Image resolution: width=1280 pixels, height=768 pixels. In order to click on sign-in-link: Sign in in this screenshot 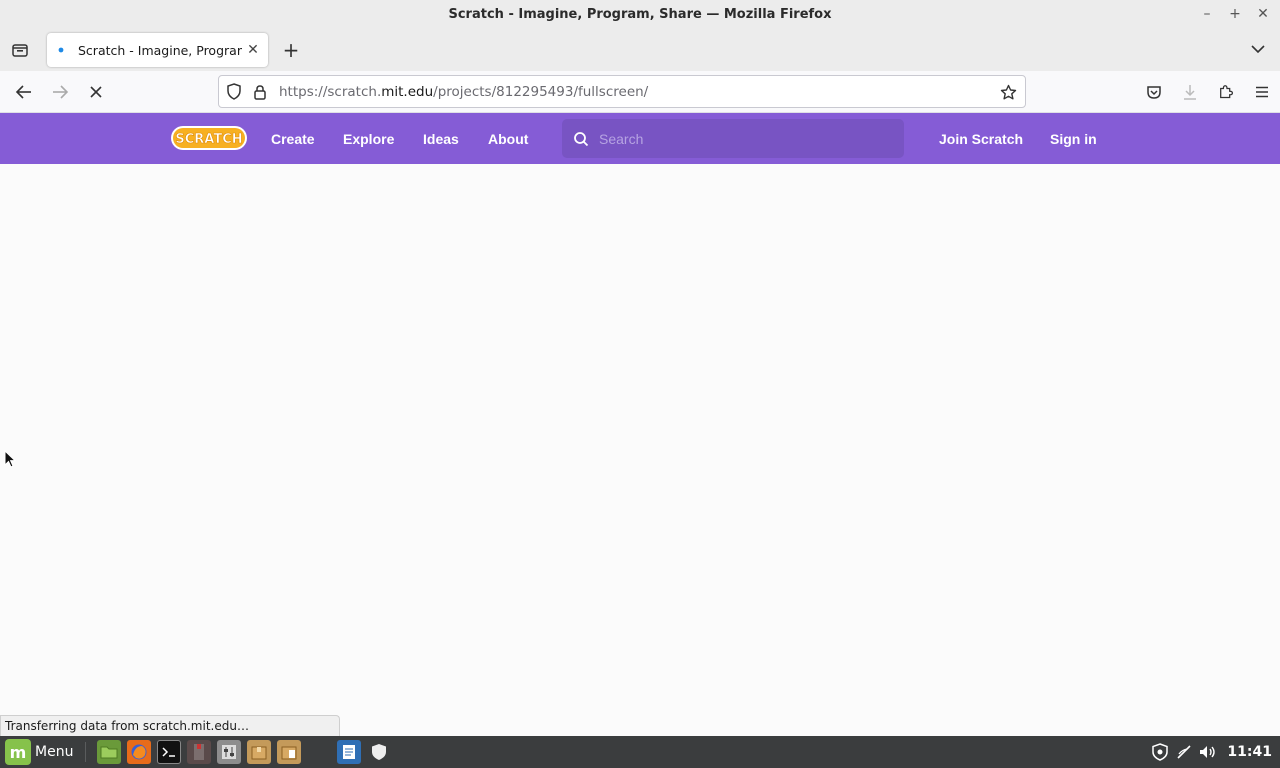, I will do `click(1073, 138)`.